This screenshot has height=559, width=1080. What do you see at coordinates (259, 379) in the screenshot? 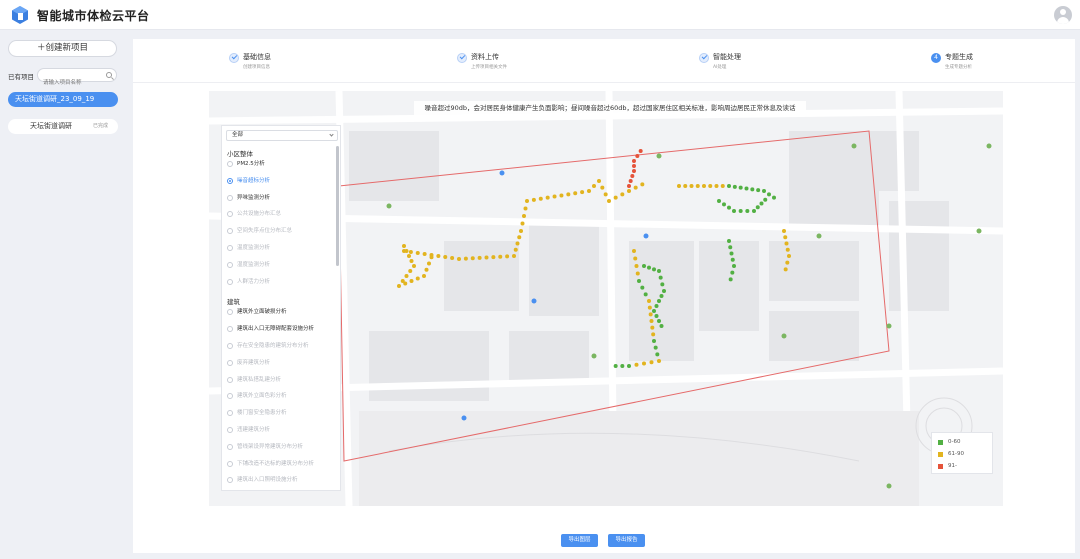
I see `layer-option-label: 建筑私搭乱建分析` at bounding box center [259, 379].